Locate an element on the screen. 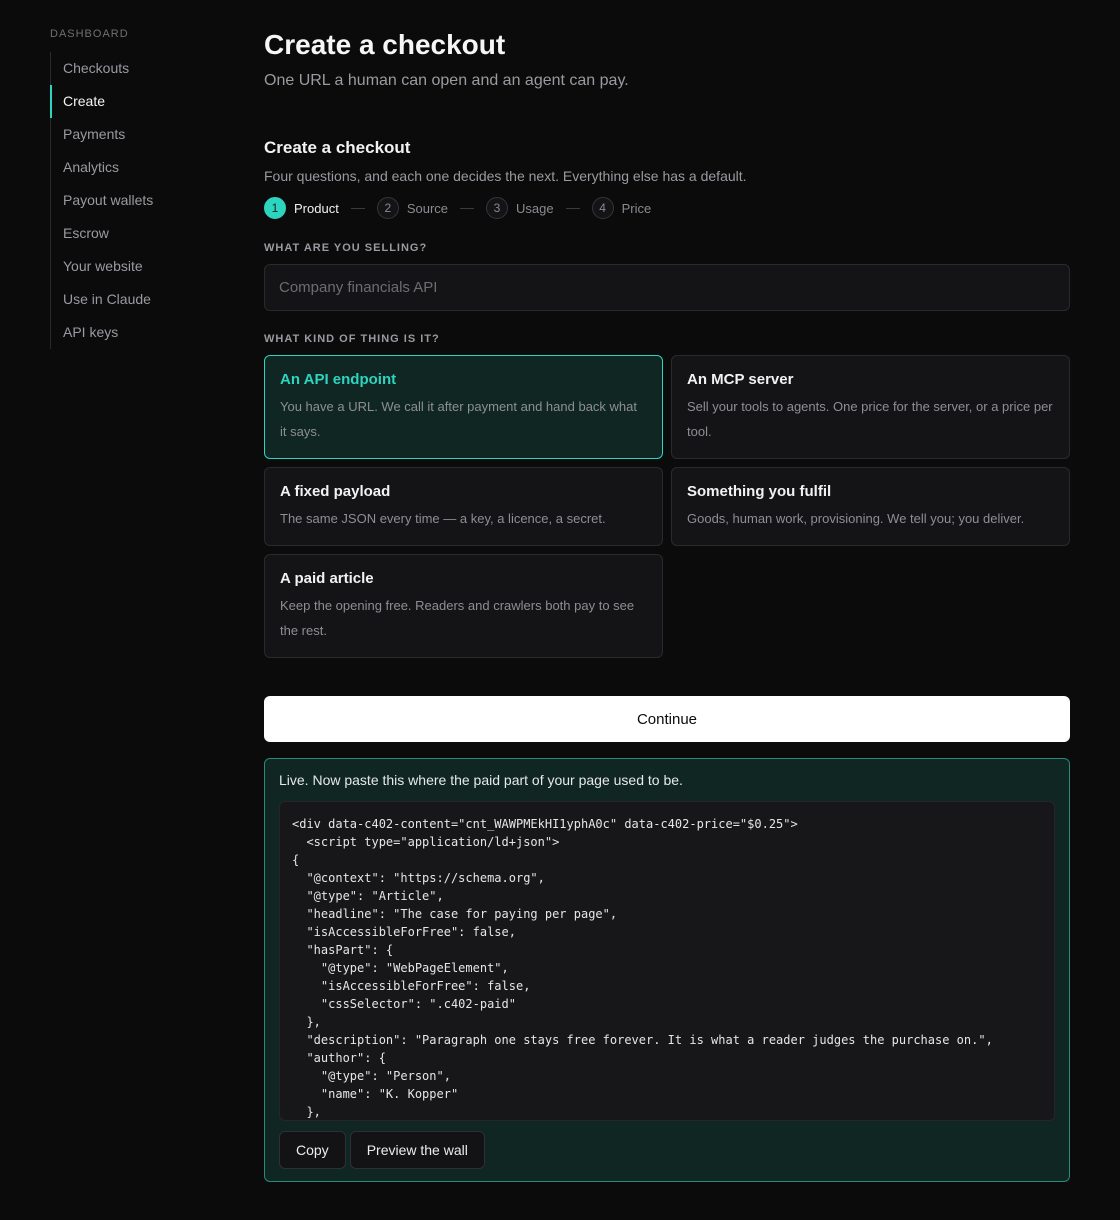 This screenshot has width=1120, height=1220. option-title: An MCP server is located at coordinates (740, 379).